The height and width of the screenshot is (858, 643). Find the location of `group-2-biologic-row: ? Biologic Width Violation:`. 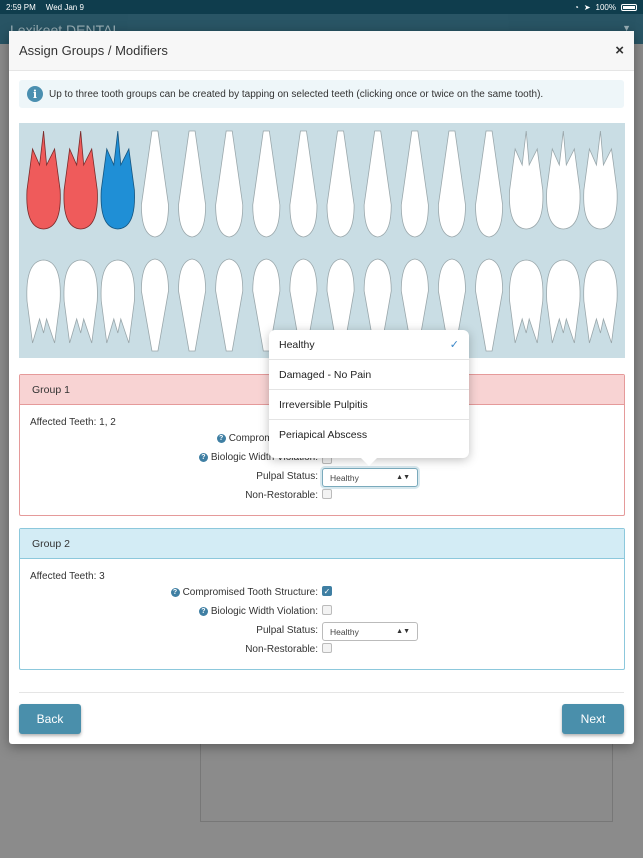

group-2-biologic-row: ? Biologic Width Violation: is located at coordinates (169, 611).